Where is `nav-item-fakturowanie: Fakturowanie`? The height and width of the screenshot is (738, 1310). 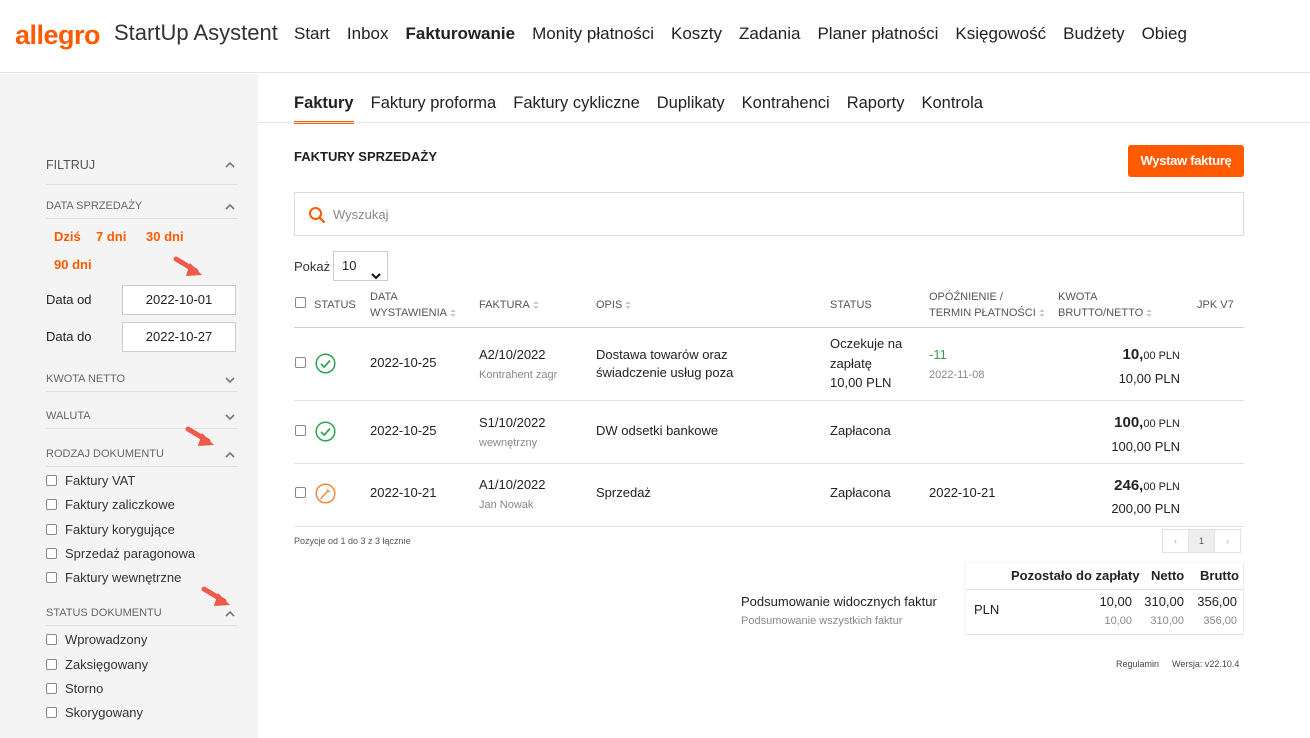
nav-item-fakturowanie: Fakturowanie is located at coordinates (461, 34).